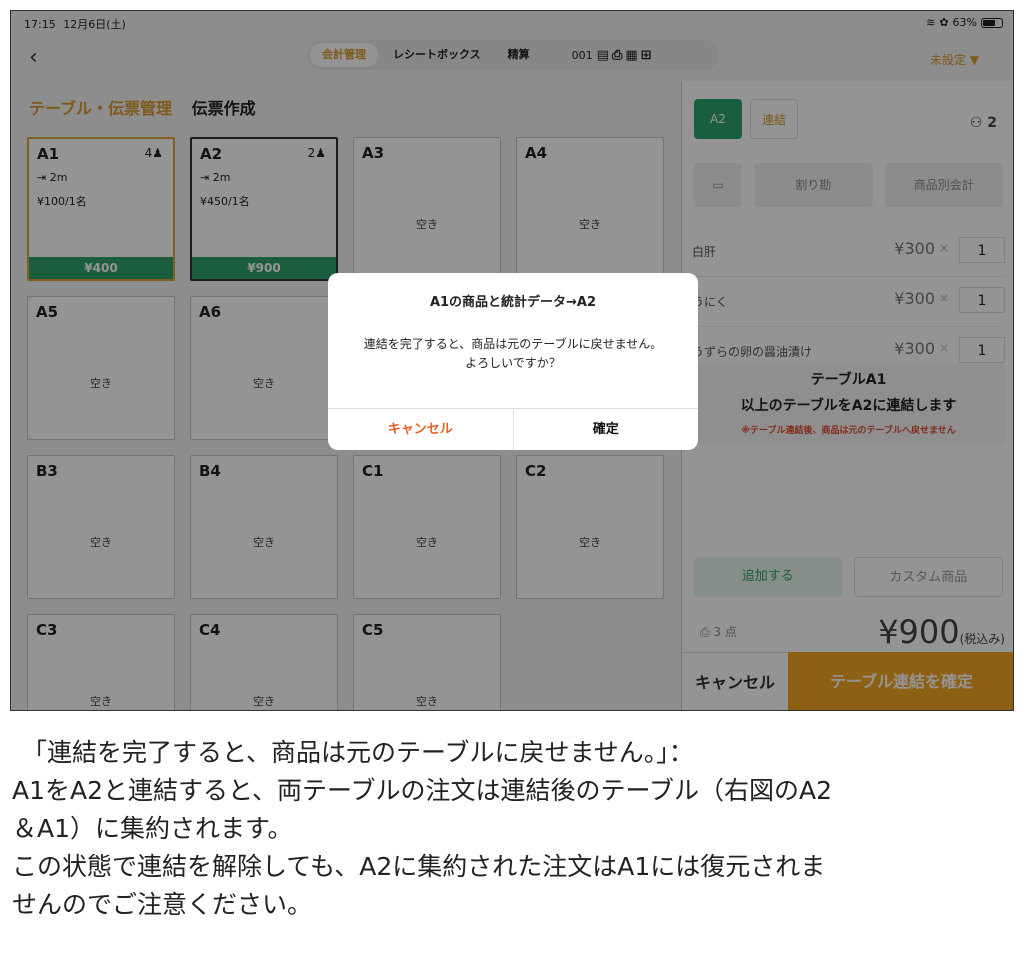 The width and height of the screenshot is (1024, 964). What do you see at coordinates (606, 429) in the screenshot?
I see `dialog-ok-button: 確定` at bounding box center [606, 429].